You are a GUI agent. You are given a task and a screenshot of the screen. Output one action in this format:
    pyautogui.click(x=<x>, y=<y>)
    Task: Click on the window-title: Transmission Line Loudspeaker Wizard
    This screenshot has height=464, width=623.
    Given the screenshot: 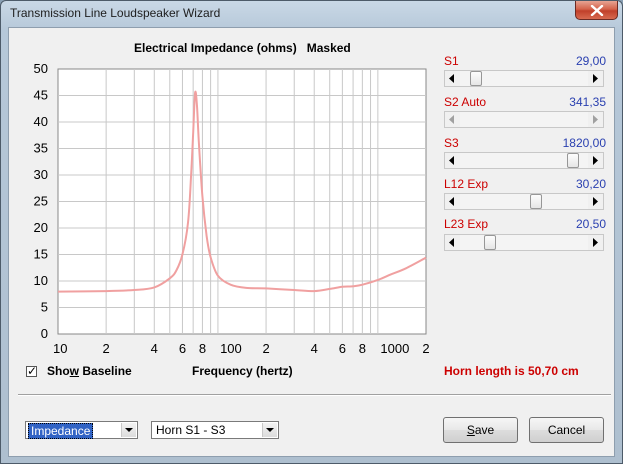 What is the action you would take?
    pyautogui.click(x=115, y=13)
    